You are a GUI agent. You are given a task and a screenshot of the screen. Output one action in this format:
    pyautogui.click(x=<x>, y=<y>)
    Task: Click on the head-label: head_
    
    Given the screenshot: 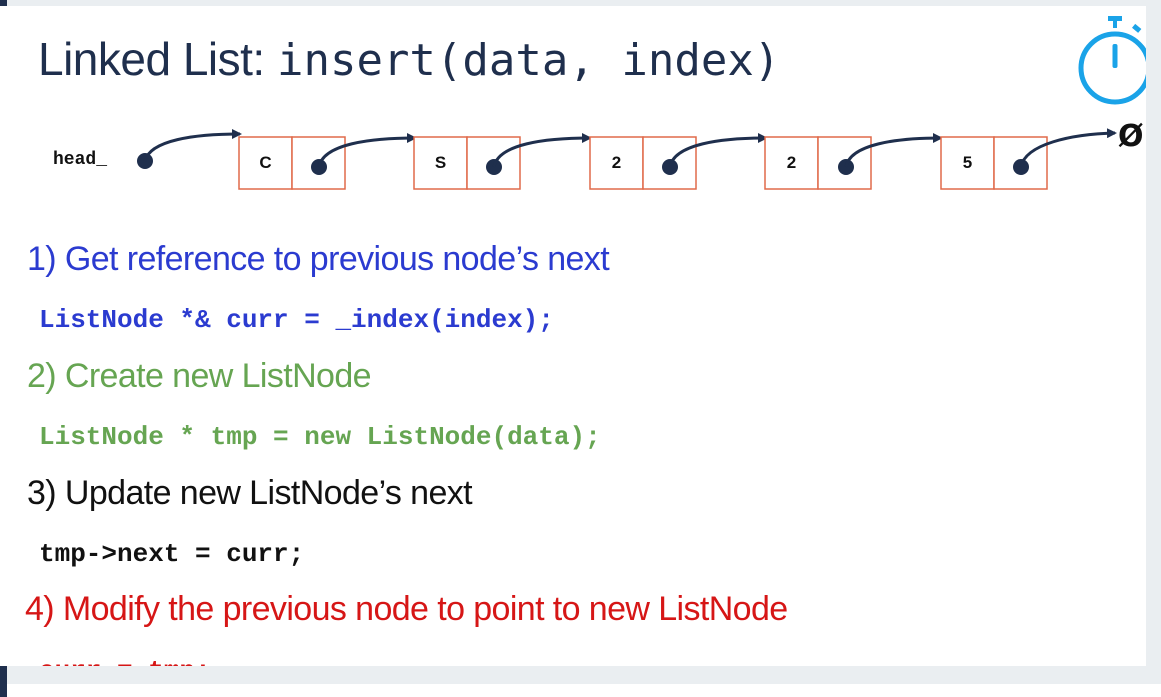 What is the action you would take?
    pyautogui.click(x=80, y=160)
    